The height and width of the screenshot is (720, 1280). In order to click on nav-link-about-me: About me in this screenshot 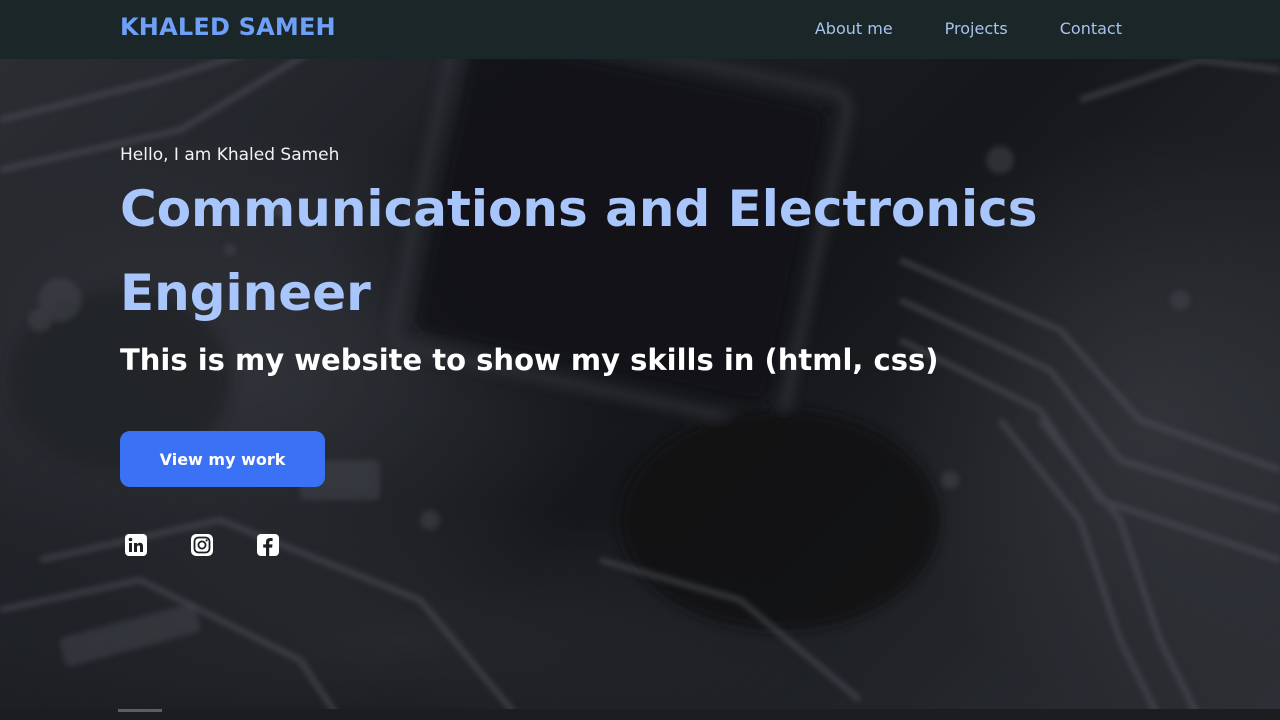, I will do `click(854, 28)`.